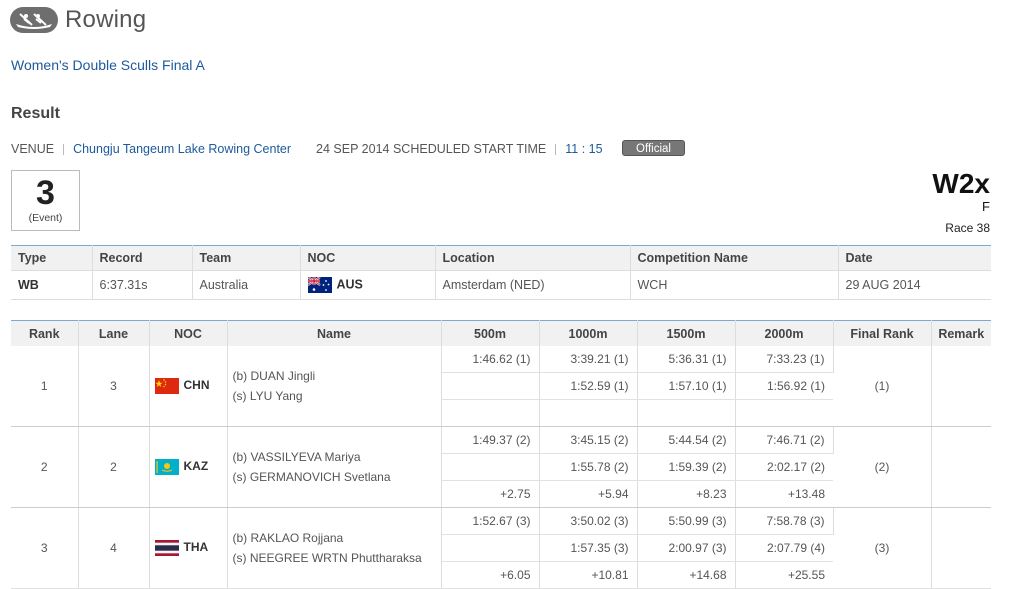  I want to click on diff-2000: +13.48, so click(784, 494).